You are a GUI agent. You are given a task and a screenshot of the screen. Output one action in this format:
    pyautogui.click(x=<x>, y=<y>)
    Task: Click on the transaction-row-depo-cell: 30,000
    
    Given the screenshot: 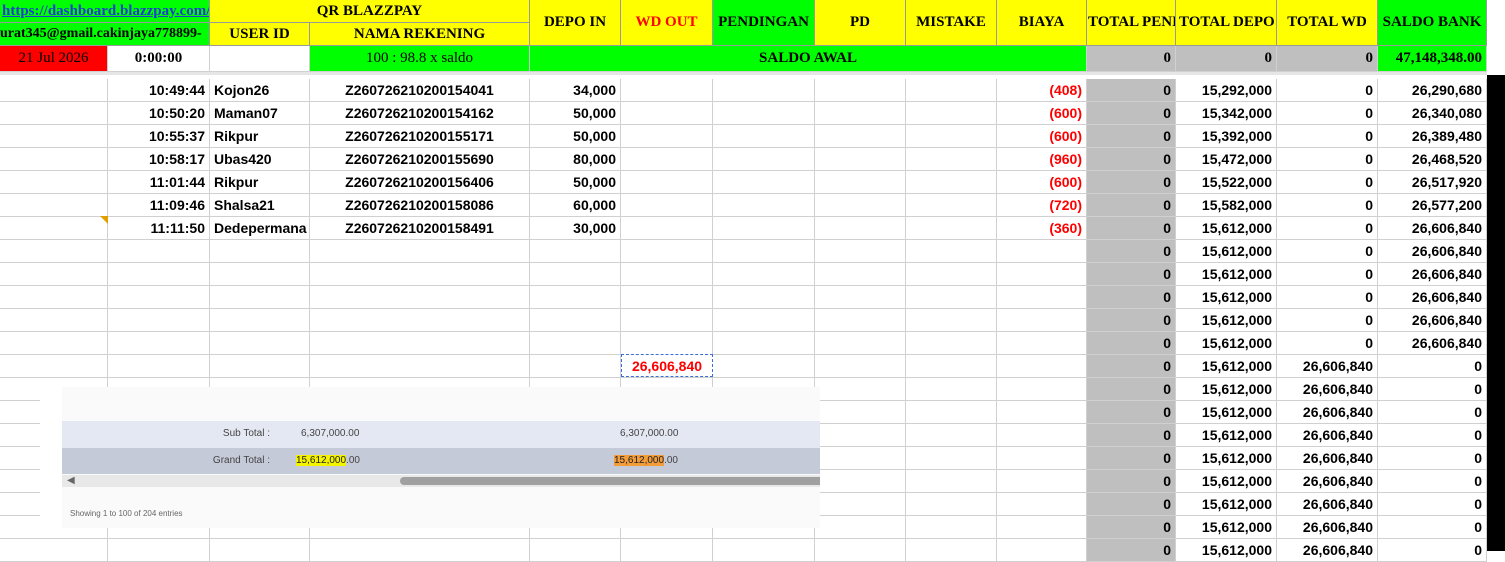 What is the action you would take?
    pyautogui.click(x=575, y=228)
    